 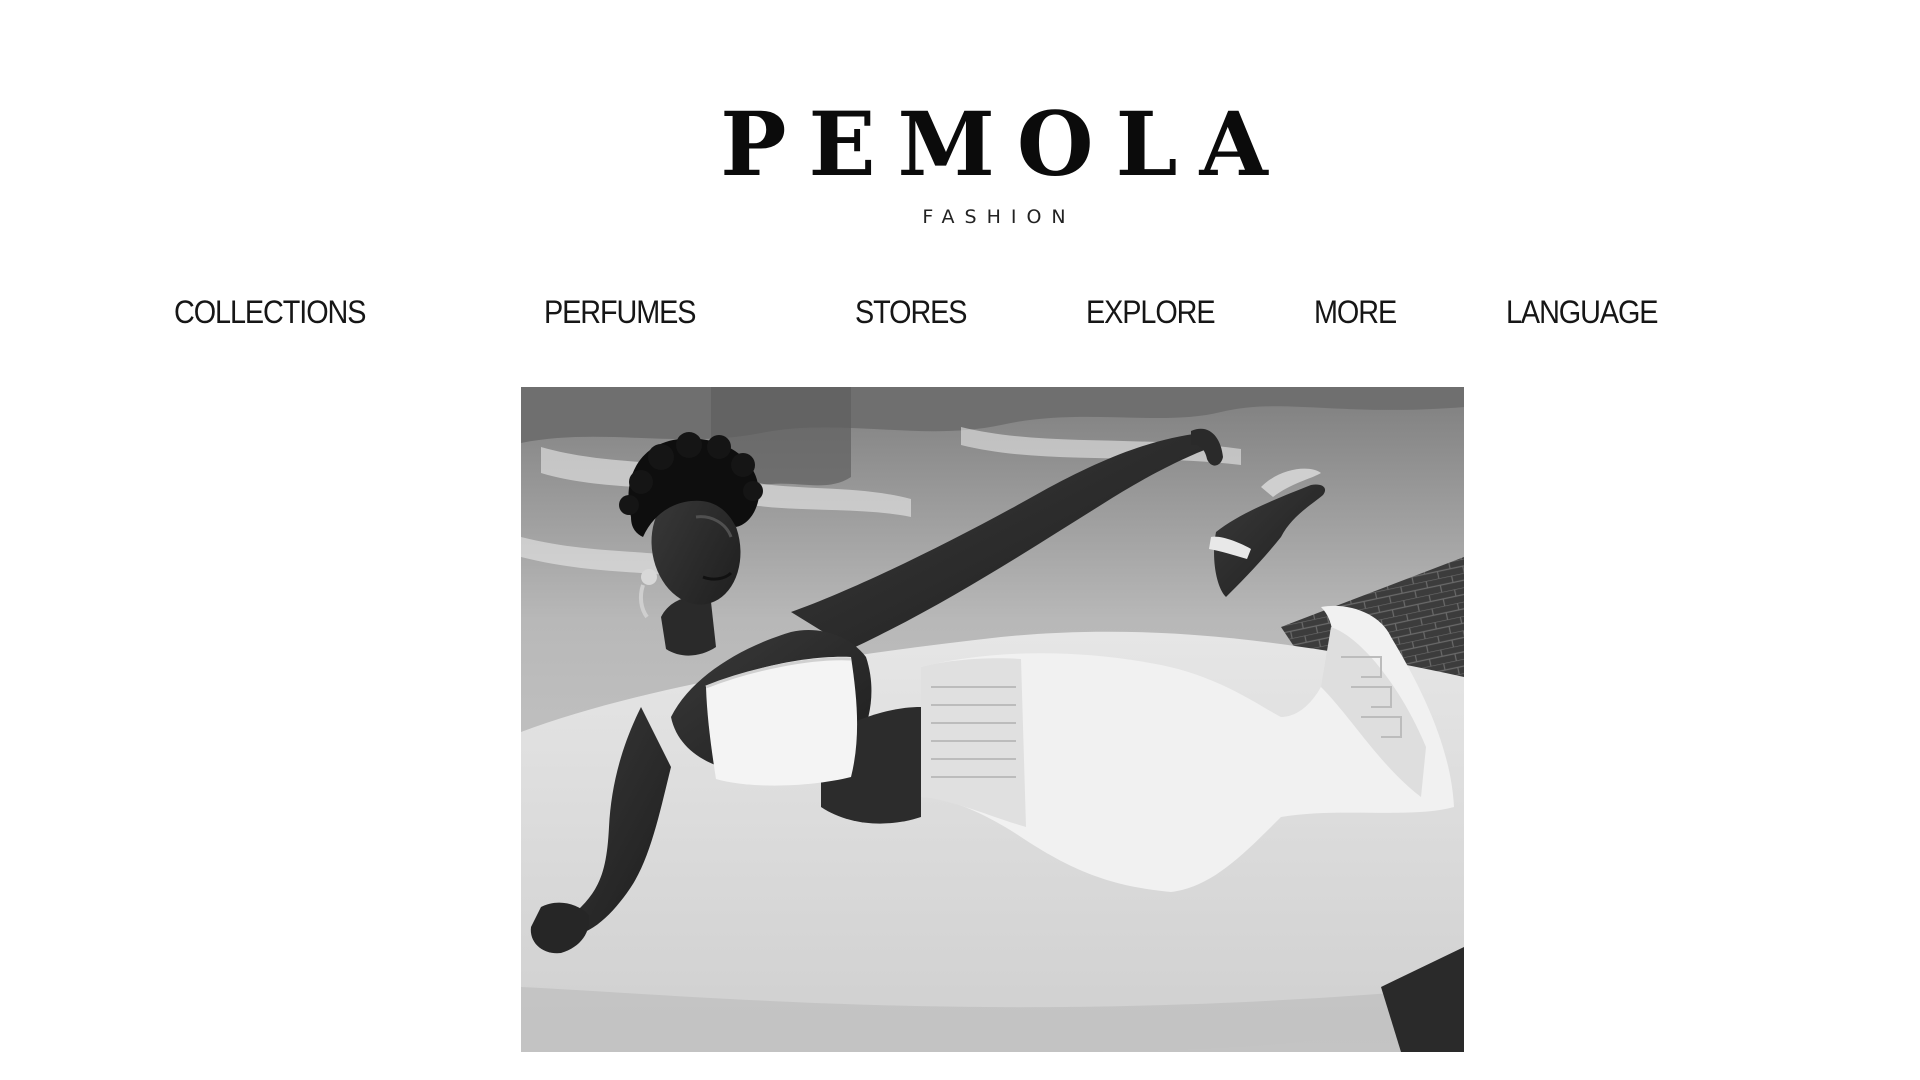 What do you see at coordinates (1005, 144) in the screenshot?
I see `brand-name: PEMOLA` at bounding box center [1005, 144].